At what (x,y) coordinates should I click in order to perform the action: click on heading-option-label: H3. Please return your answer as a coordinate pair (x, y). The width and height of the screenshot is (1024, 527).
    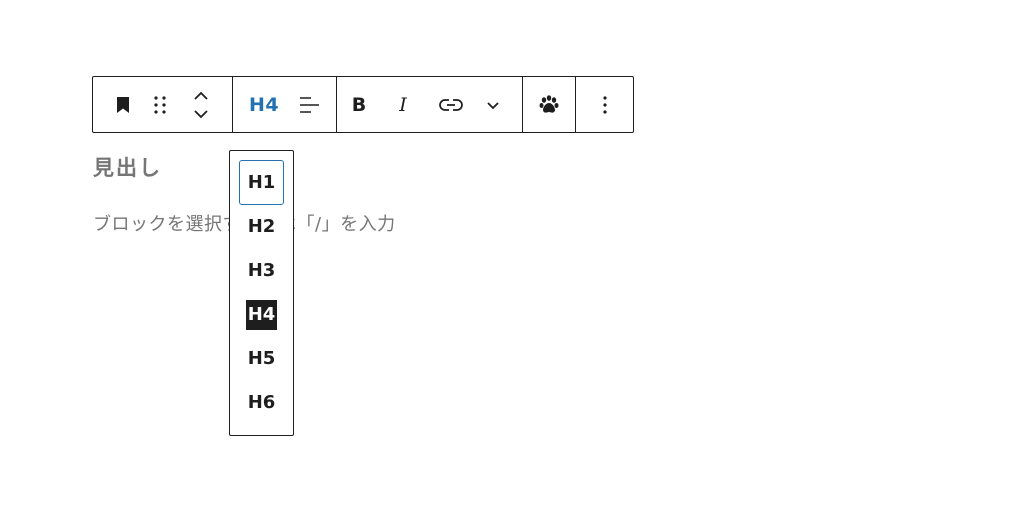
    Looking at the image, I should click on (261, 270).